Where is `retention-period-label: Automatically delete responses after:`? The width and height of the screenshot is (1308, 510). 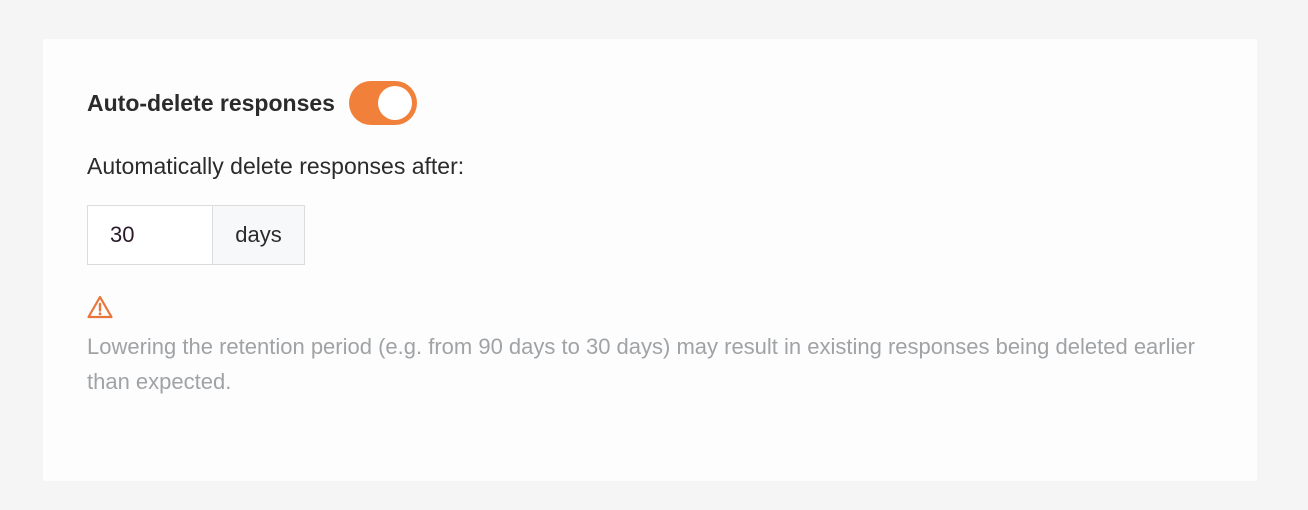 retention-period-label: Automatically delete responses after: is located at coordinates (276, 166).